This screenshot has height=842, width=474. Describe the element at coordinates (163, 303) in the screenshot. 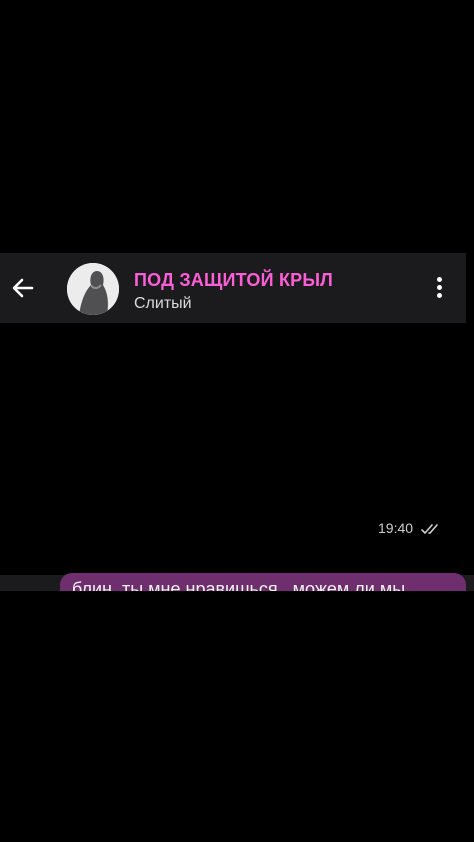

I see `chat-subtitle: Слитый` at that location.